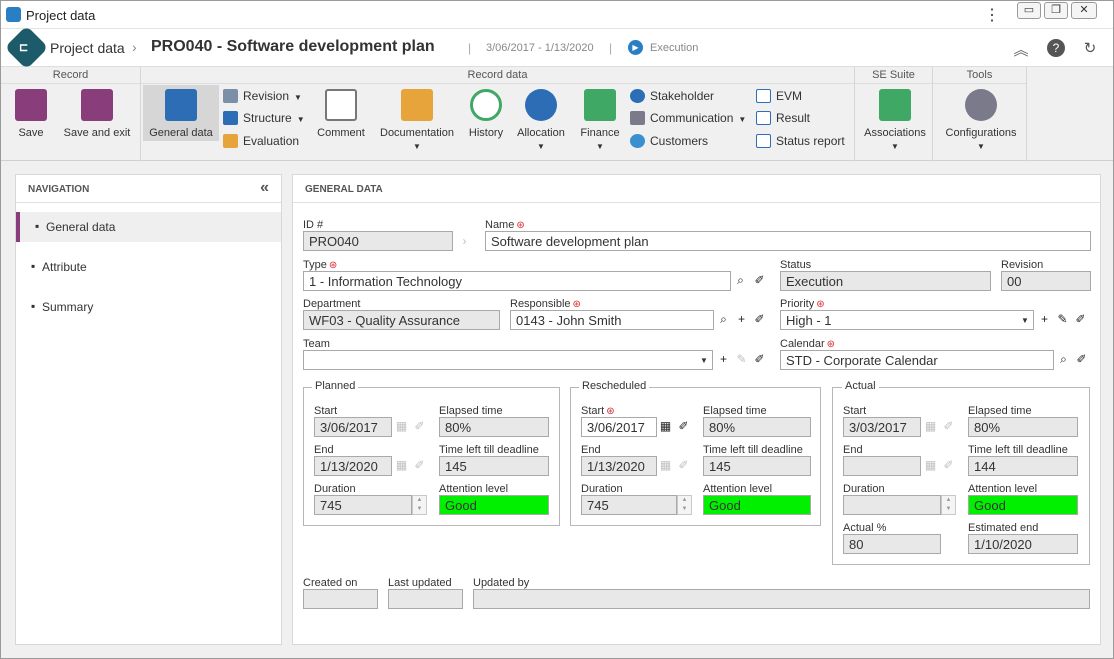 The width and height of the screenshot is (1114, 659). Describe the element at coordinates (893, 76) in the screenshot. I see `group-title: SE Suite` at that location.